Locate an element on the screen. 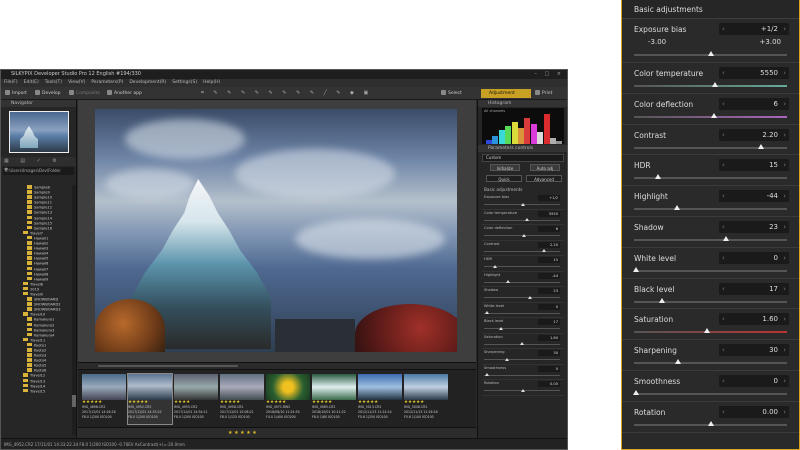 The image size is (800, 450). adjustment-button: Adjustment is located at coordinates (506, 93).